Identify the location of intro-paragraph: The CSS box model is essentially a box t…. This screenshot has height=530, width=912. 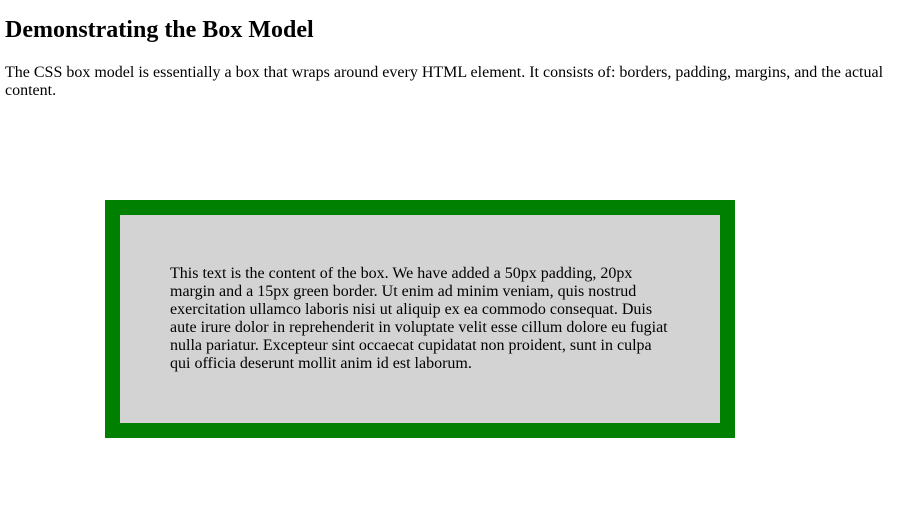
(444, 81).